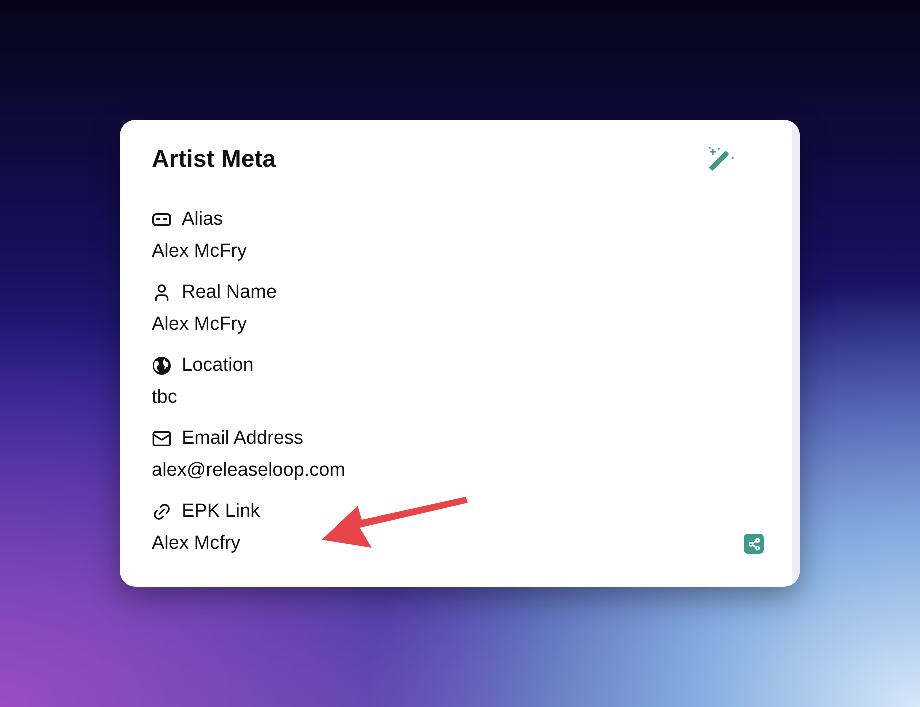 The width and height of the screenshot is (920, 707). I want to click on field-label: EPK Link, so click(221, 512).